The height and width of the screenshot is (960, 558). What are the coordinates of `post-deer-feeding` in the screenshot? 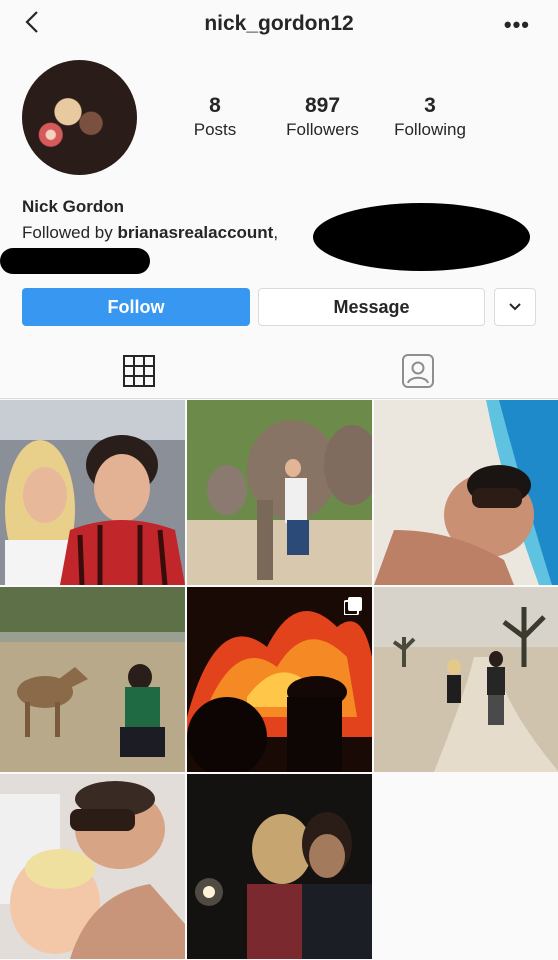 It's located at (92, 679).